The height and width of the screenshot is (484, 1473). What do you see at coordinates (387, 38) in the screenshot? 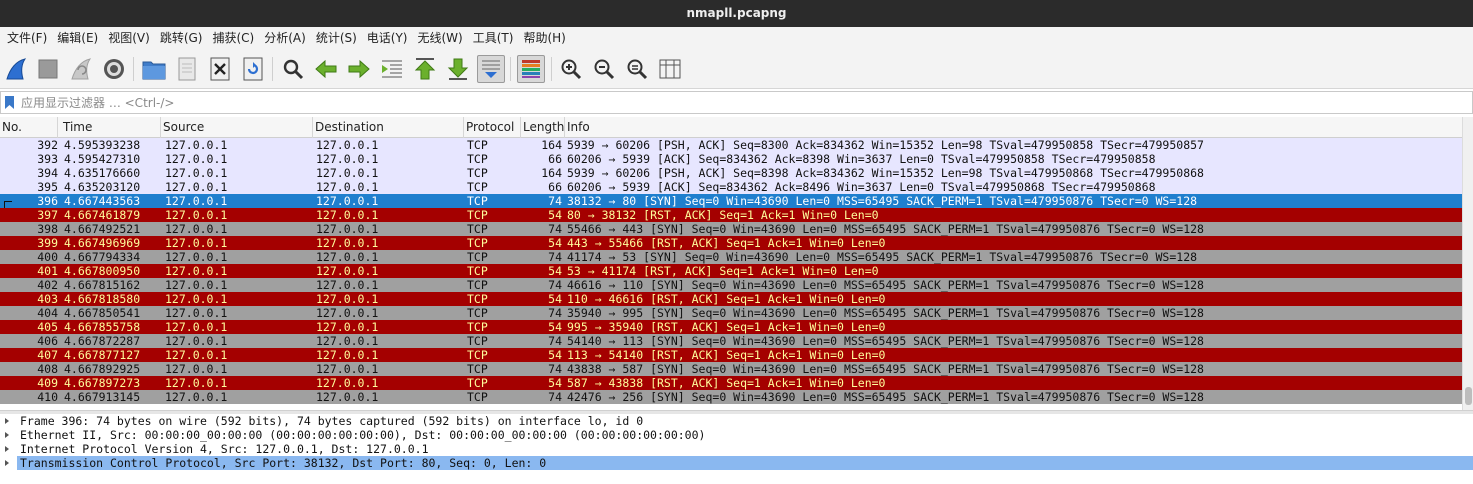
I see `menu-telephony: 电话(Y)` at bounding box center [387, 38].